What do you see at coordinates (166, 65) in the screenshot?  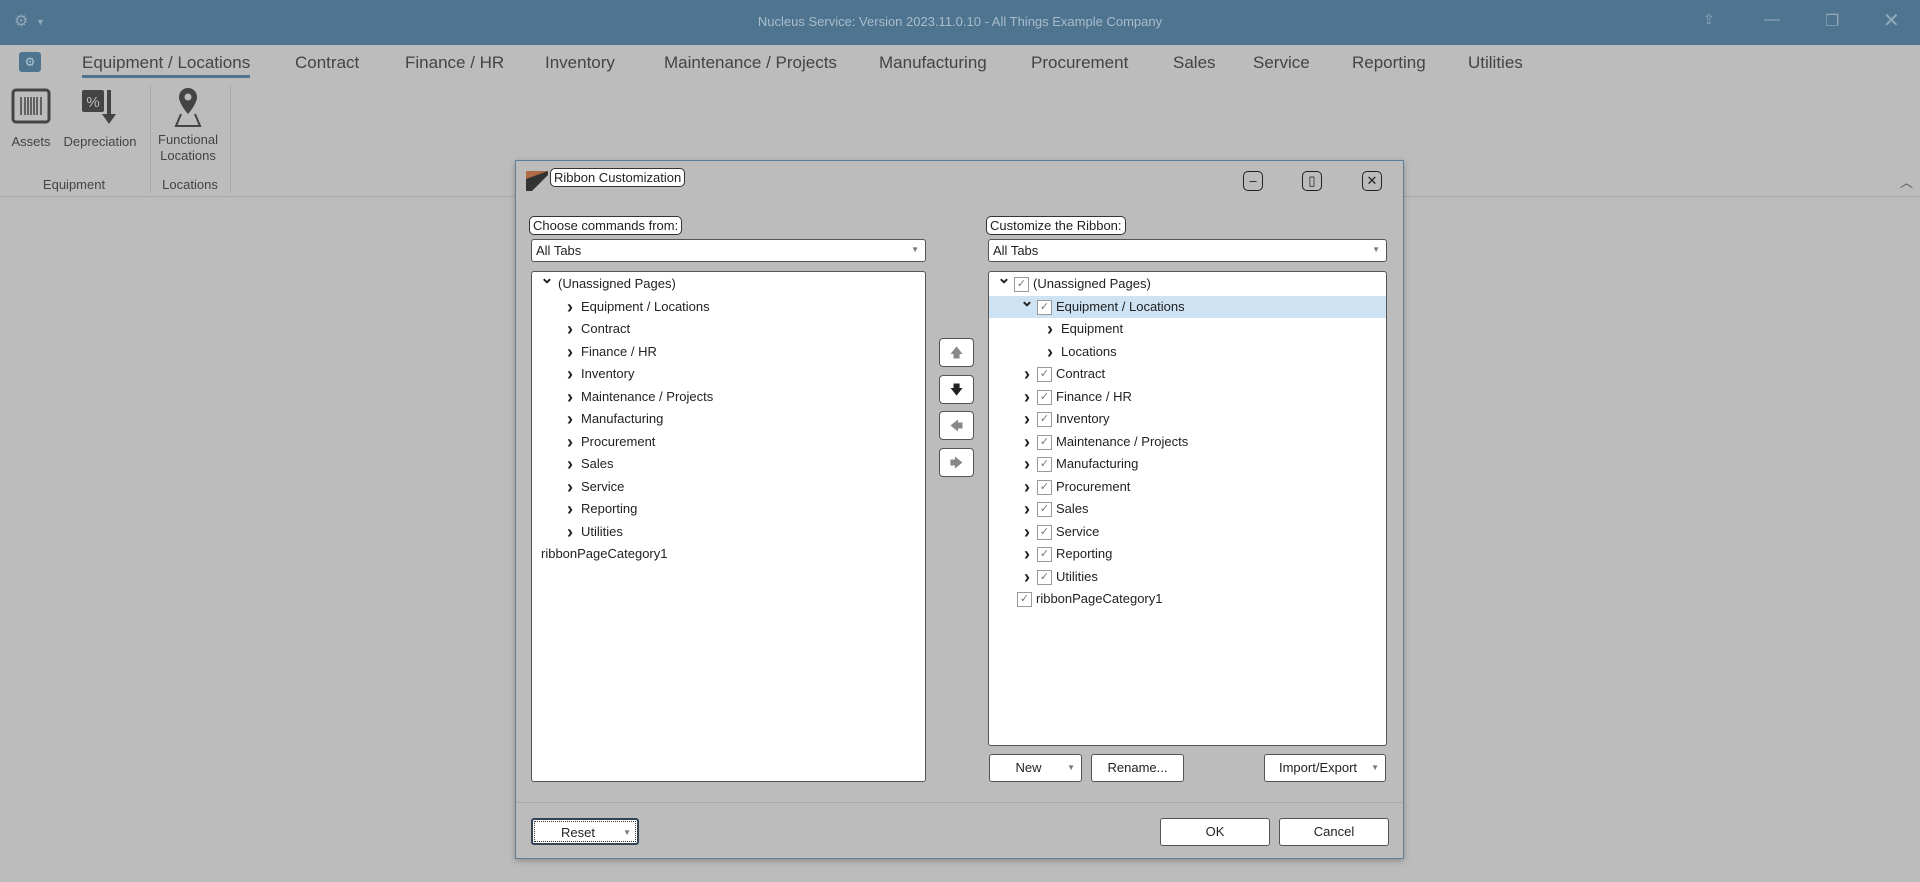 I see `tab-equipment-locations: Equipment / Locations` at bounding box center [166, 65].